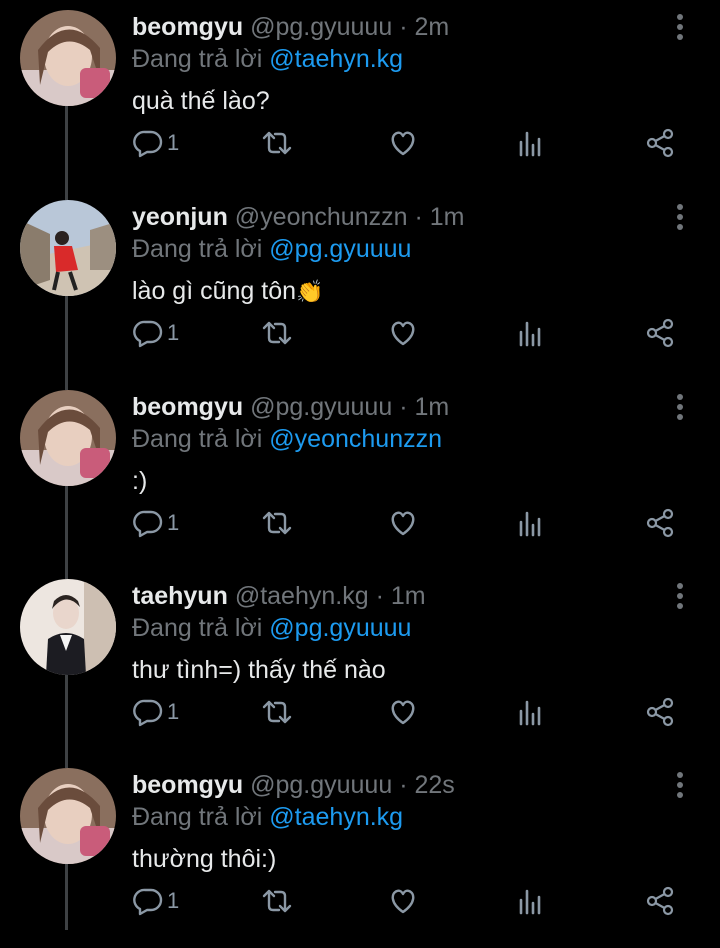 Image resolution: width=720 pixels, height=948 pixels. I want to click on tweet-text: thư tình=) thấy thế nào, so click(259, 670).